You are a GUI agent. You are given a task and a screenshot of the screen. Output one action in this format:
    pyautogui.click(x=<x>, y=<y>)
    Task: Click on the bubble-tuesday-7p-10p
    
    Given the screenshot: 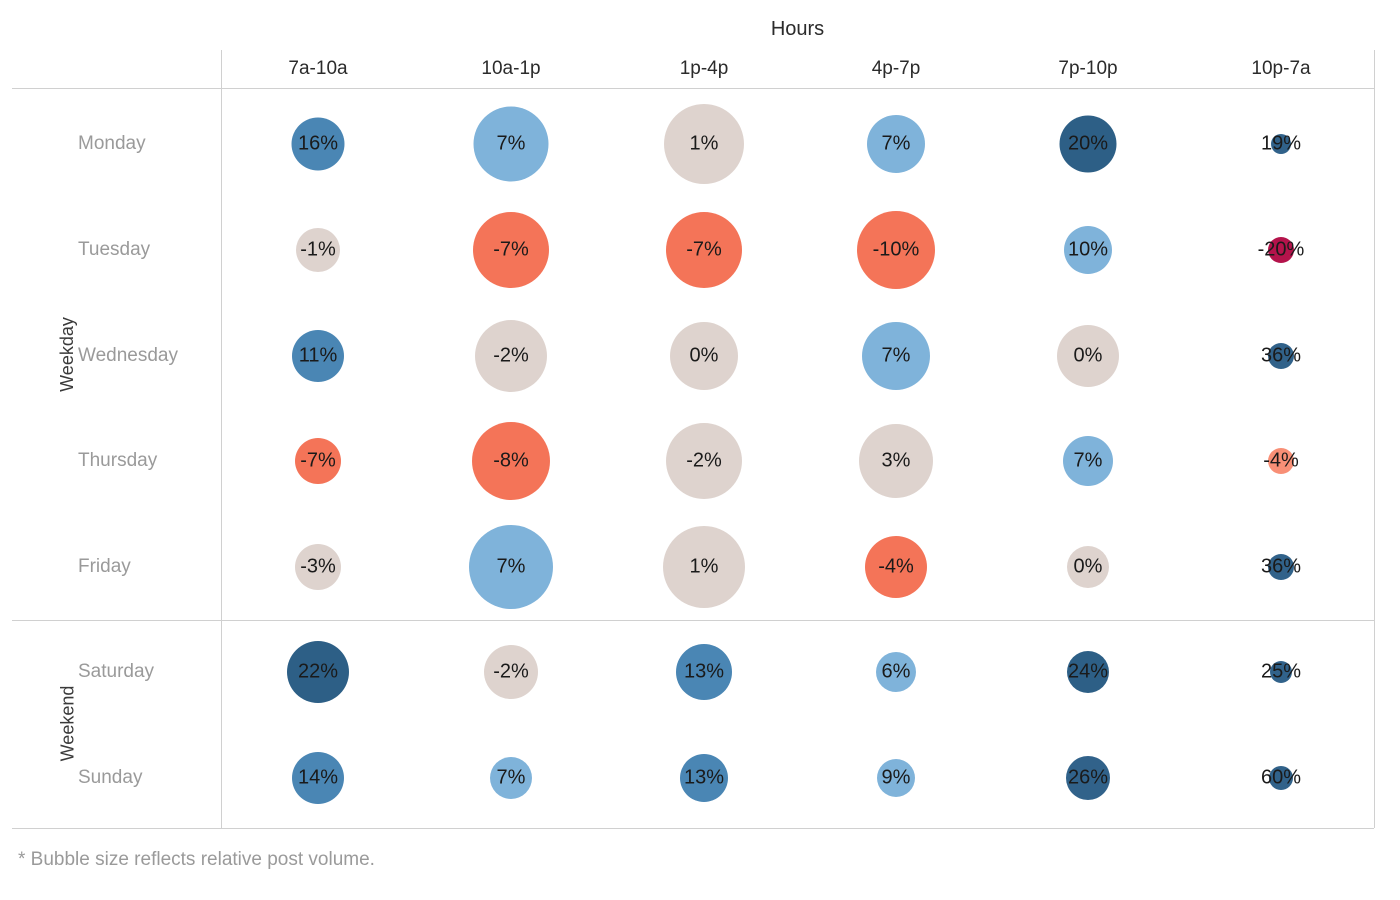 What is the action you would take?
    pyautogui.click(x=1088, y=250)
    